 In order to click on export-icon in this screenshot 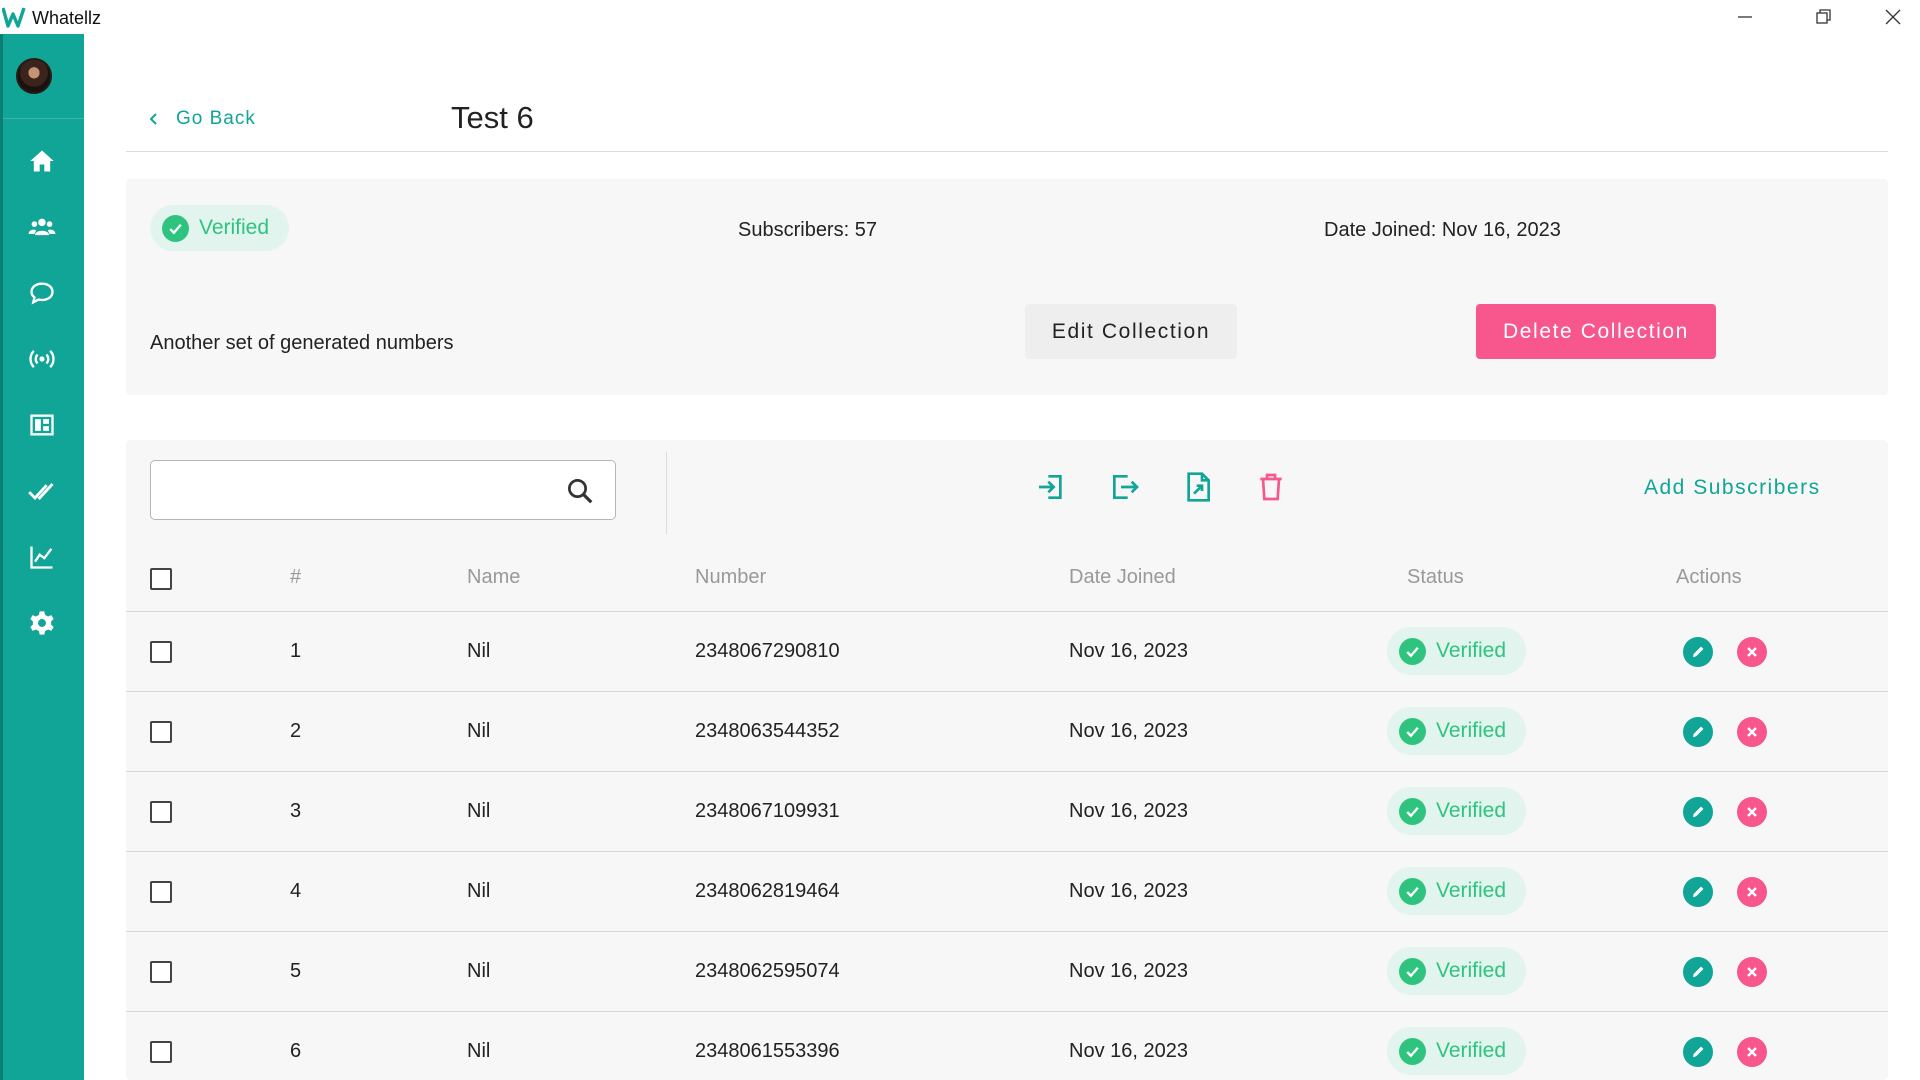, I will do `click(1126, 487)`.